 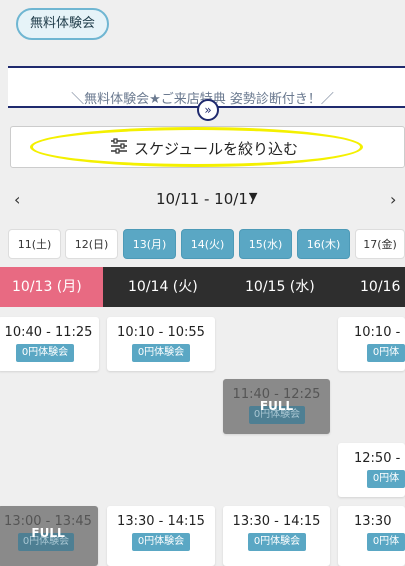 What do you see at coordinates (63, 24) in the screenshot?
I see `category-tag: 無料体験会` at bounding box center [63, 24].